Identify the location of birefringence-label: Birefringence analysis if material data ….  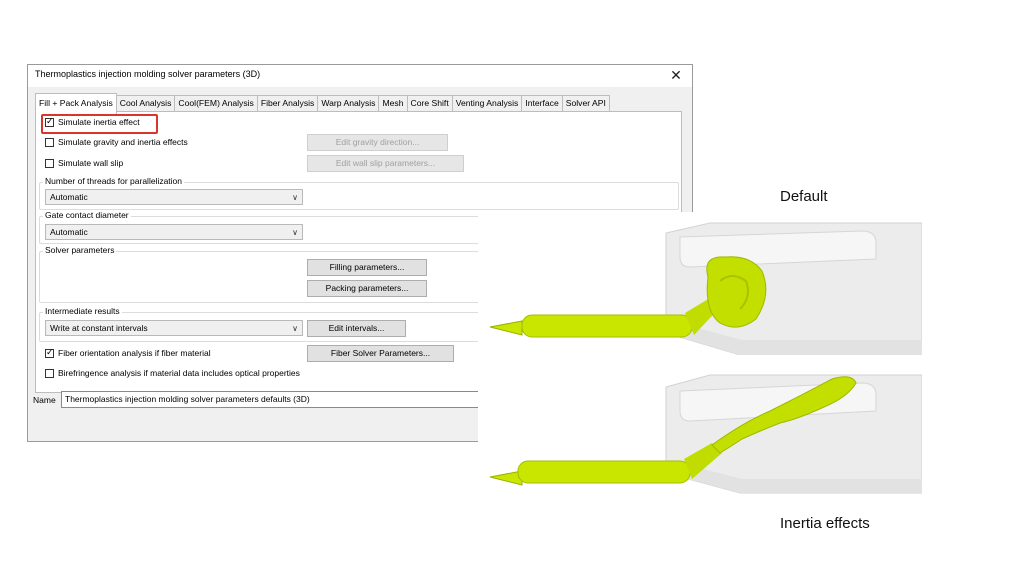
(179, 373).